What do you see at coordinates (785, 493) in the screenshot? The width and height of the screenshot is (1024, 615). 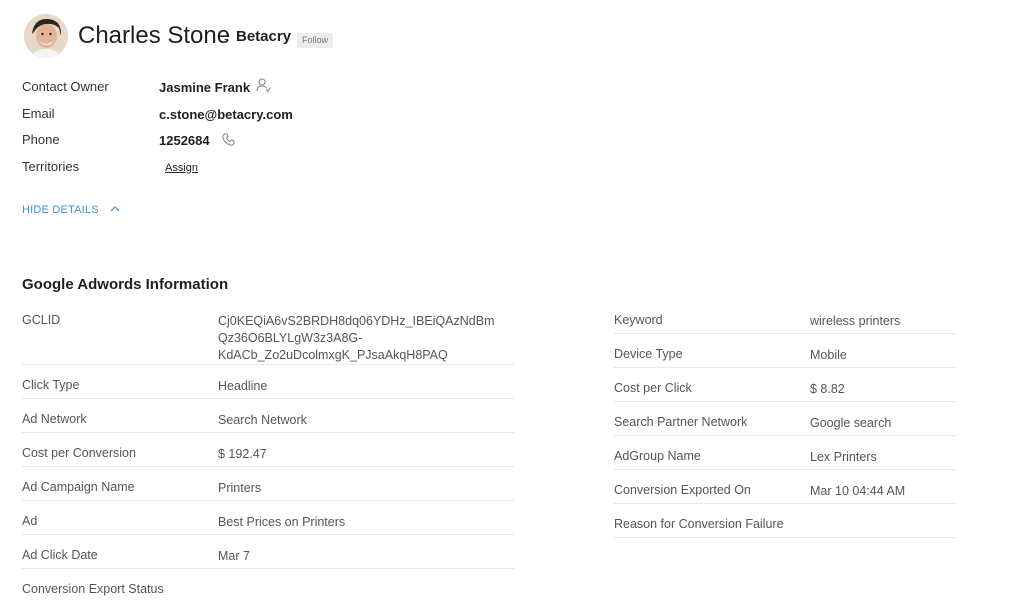 I see `field-row-conversion-exported-on: Conversion Exported On Mar 10 04:44 AM` at bounding box center [785, 493].